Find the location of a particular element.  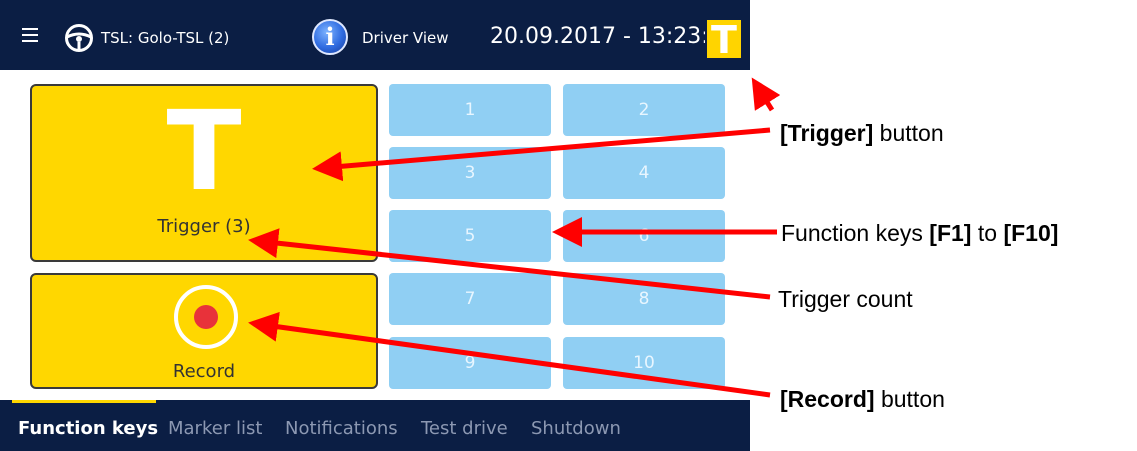

arrow-to-badge is located at coordinates (766, 94).